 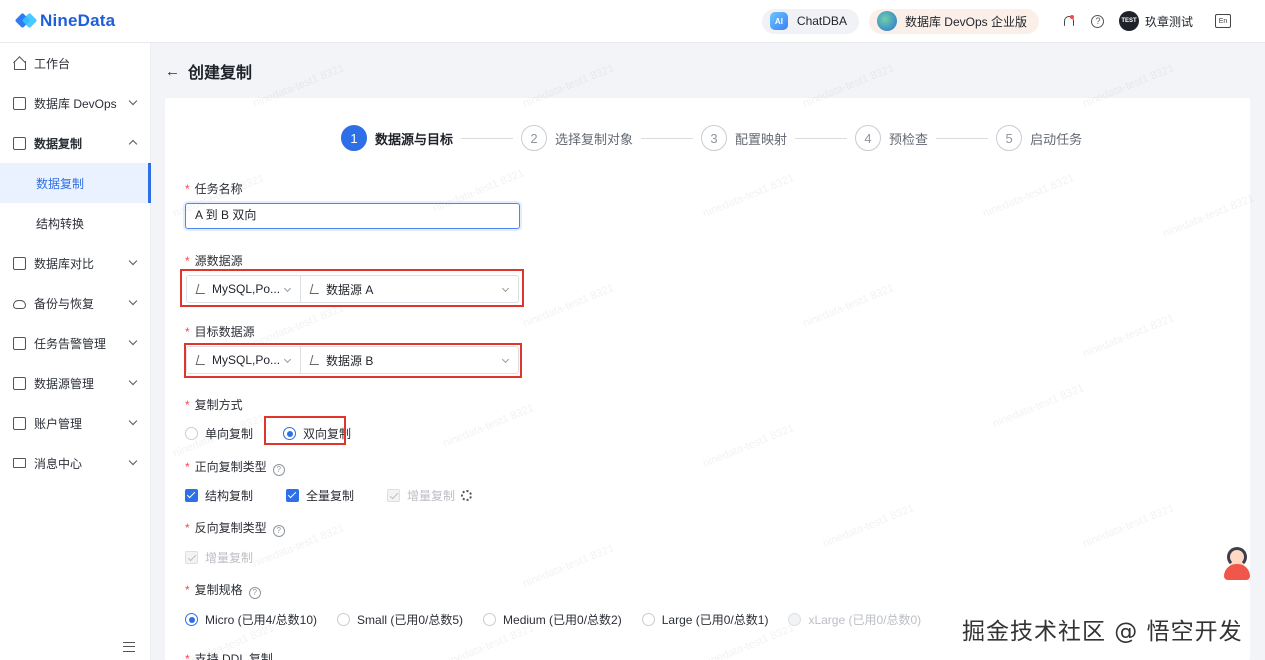 I want to click on sidebar-subitem-label: 数据复制, so click(x=60, y=183).